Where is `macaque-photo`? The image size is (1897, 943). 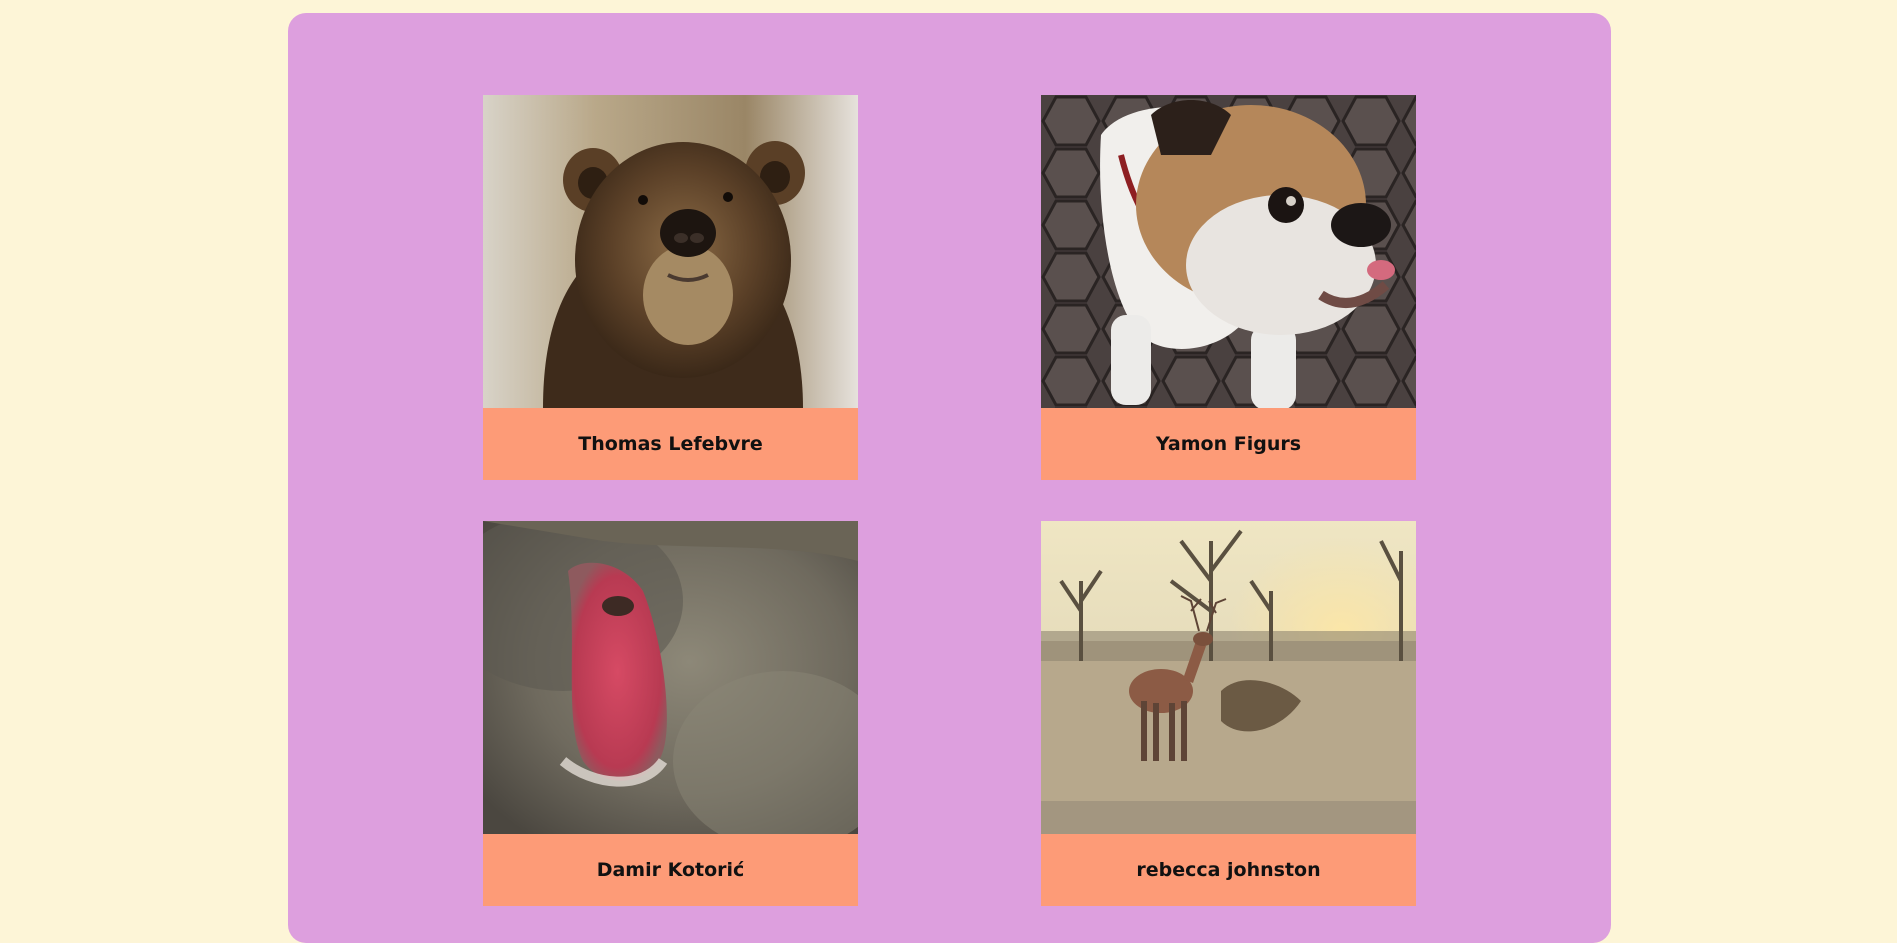
macaque-photo is located at coordinates (670, 677).